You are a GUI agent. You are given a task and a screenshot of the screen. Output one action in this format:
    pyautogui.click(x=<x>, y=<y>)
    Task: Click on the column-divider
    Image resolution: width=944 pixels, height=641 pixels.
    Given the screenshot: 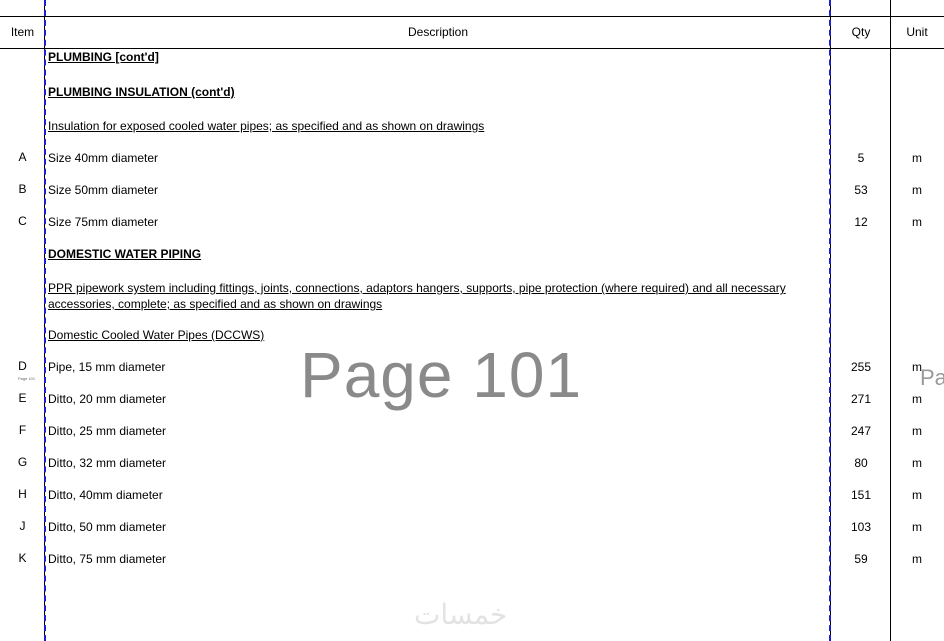 What is the action you would take?
    pyautogui.click(x=890, y=320)
    